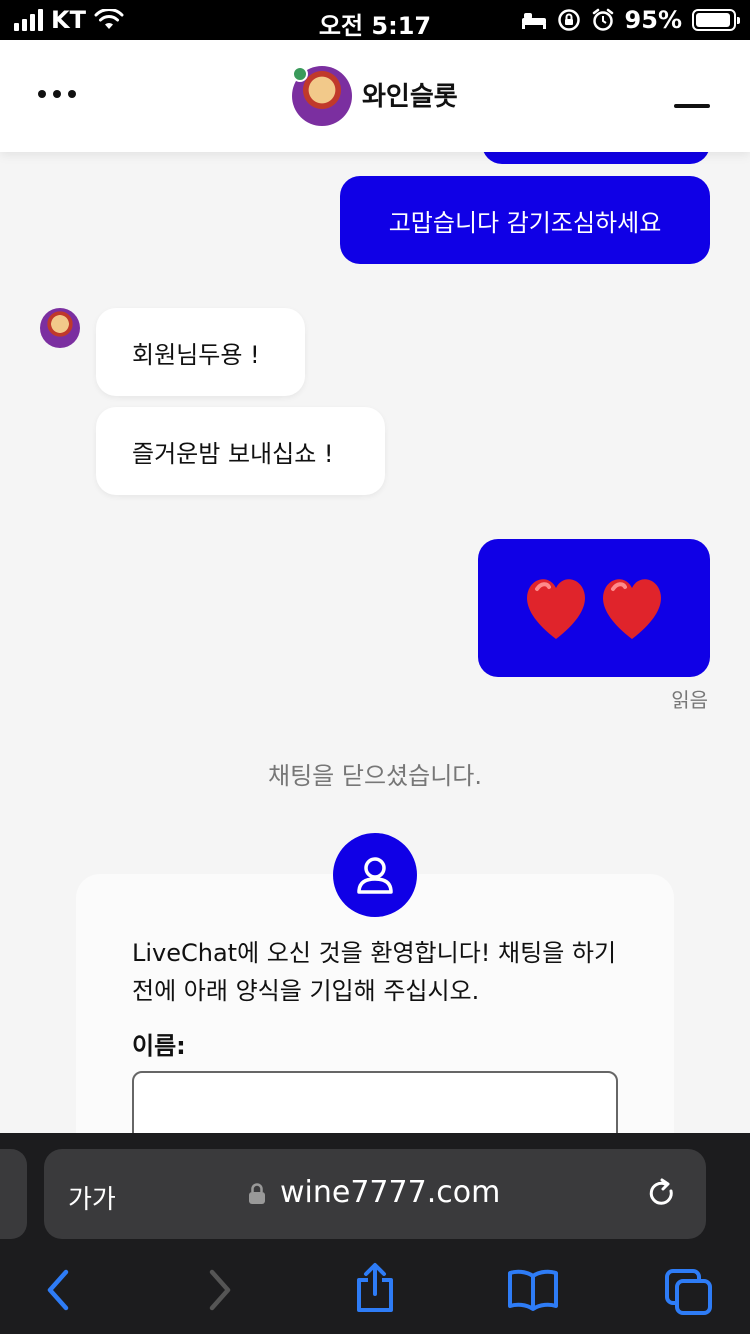 The height and width of the screenshot is (1334, 750). What do you see at coordinates (410, 97) in the screenshot?
I see `chat-title: 와인슬롯` at bounding box center [410, 97].